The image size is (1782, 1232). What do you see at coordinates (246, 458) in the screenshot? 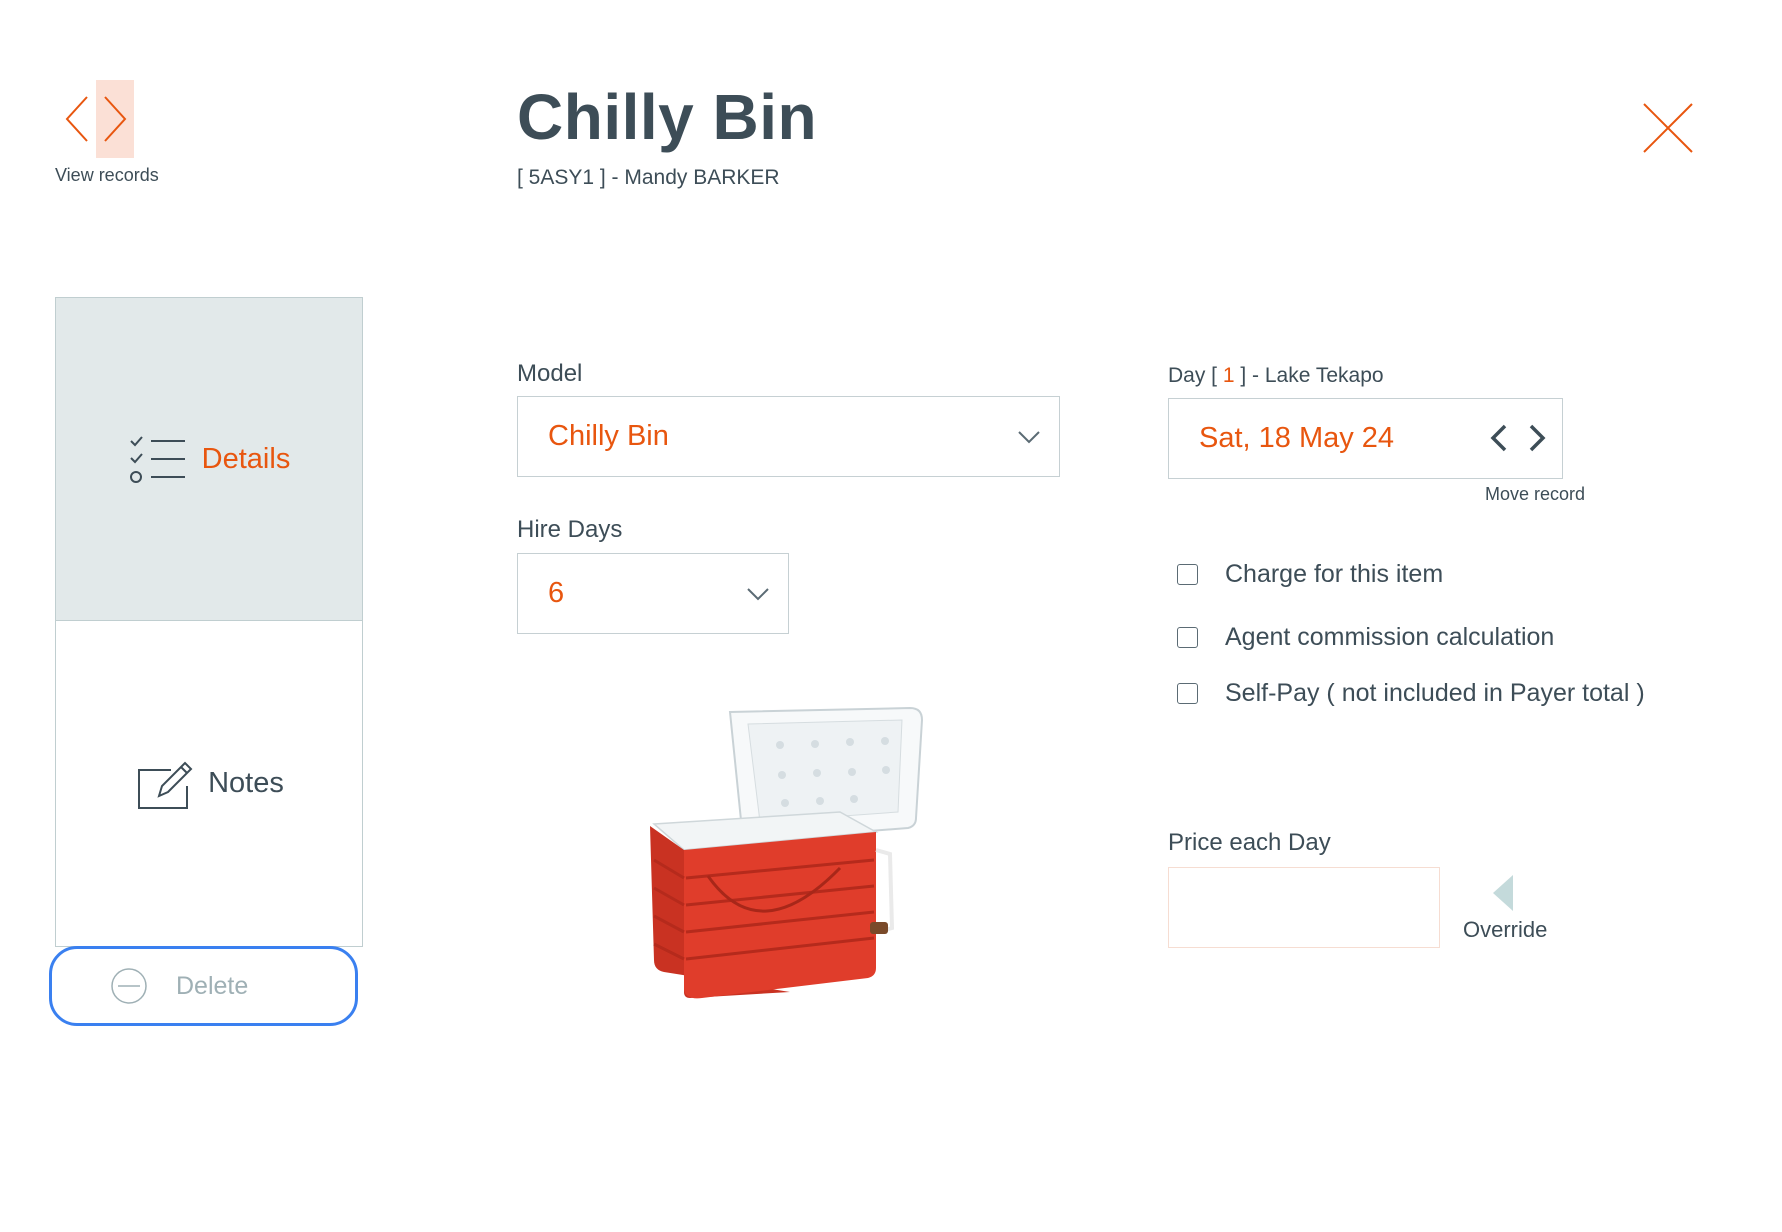
I see `tab-details-label: Details` at bounding box center [246, 458].